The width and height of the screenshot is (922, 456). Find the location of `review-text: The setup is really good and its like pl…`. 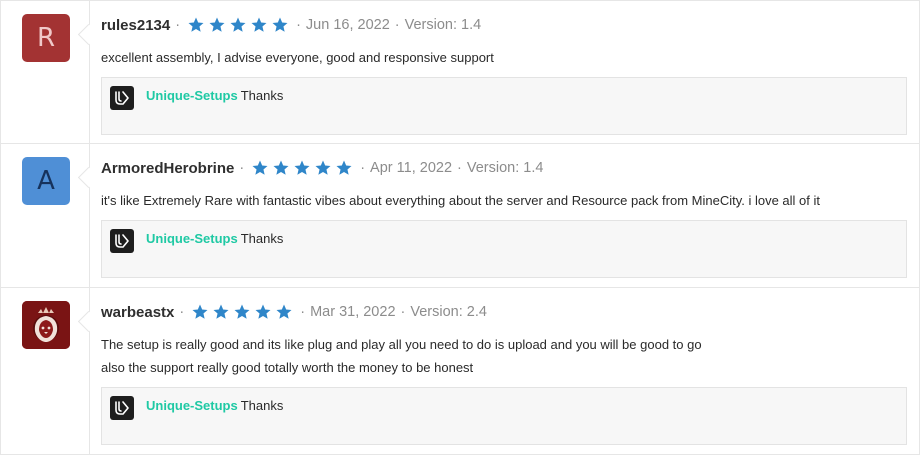

review-text: The setup is really good and its like pl… is located at coordinates (504, 356).